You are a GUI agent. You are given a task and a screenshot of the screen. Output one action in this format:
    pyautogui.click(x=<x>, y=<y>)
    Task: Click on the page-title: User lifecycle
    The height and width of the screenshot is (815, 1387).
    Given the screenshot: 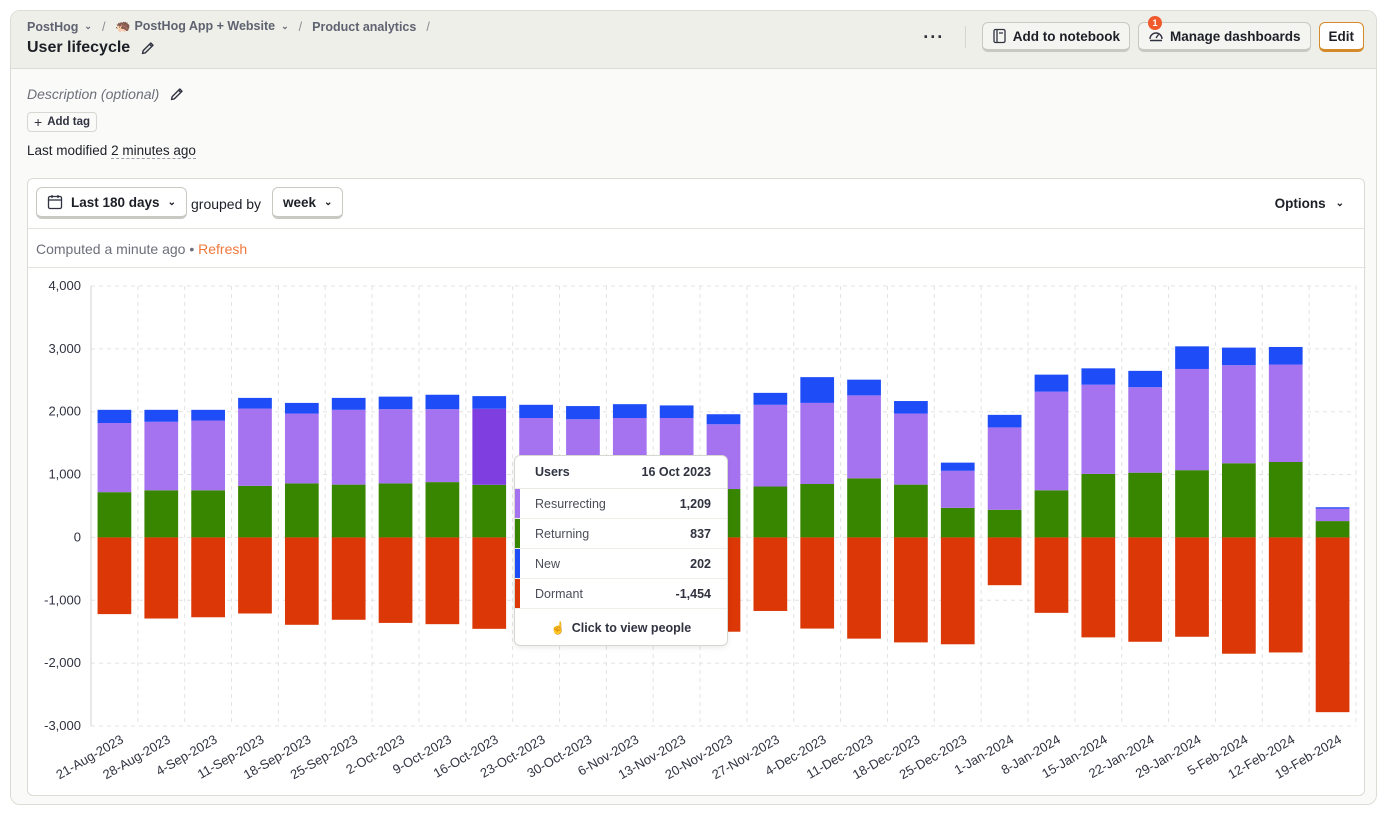 What is the action you would take?
    pyautogui.click(x=91, y=48)
    